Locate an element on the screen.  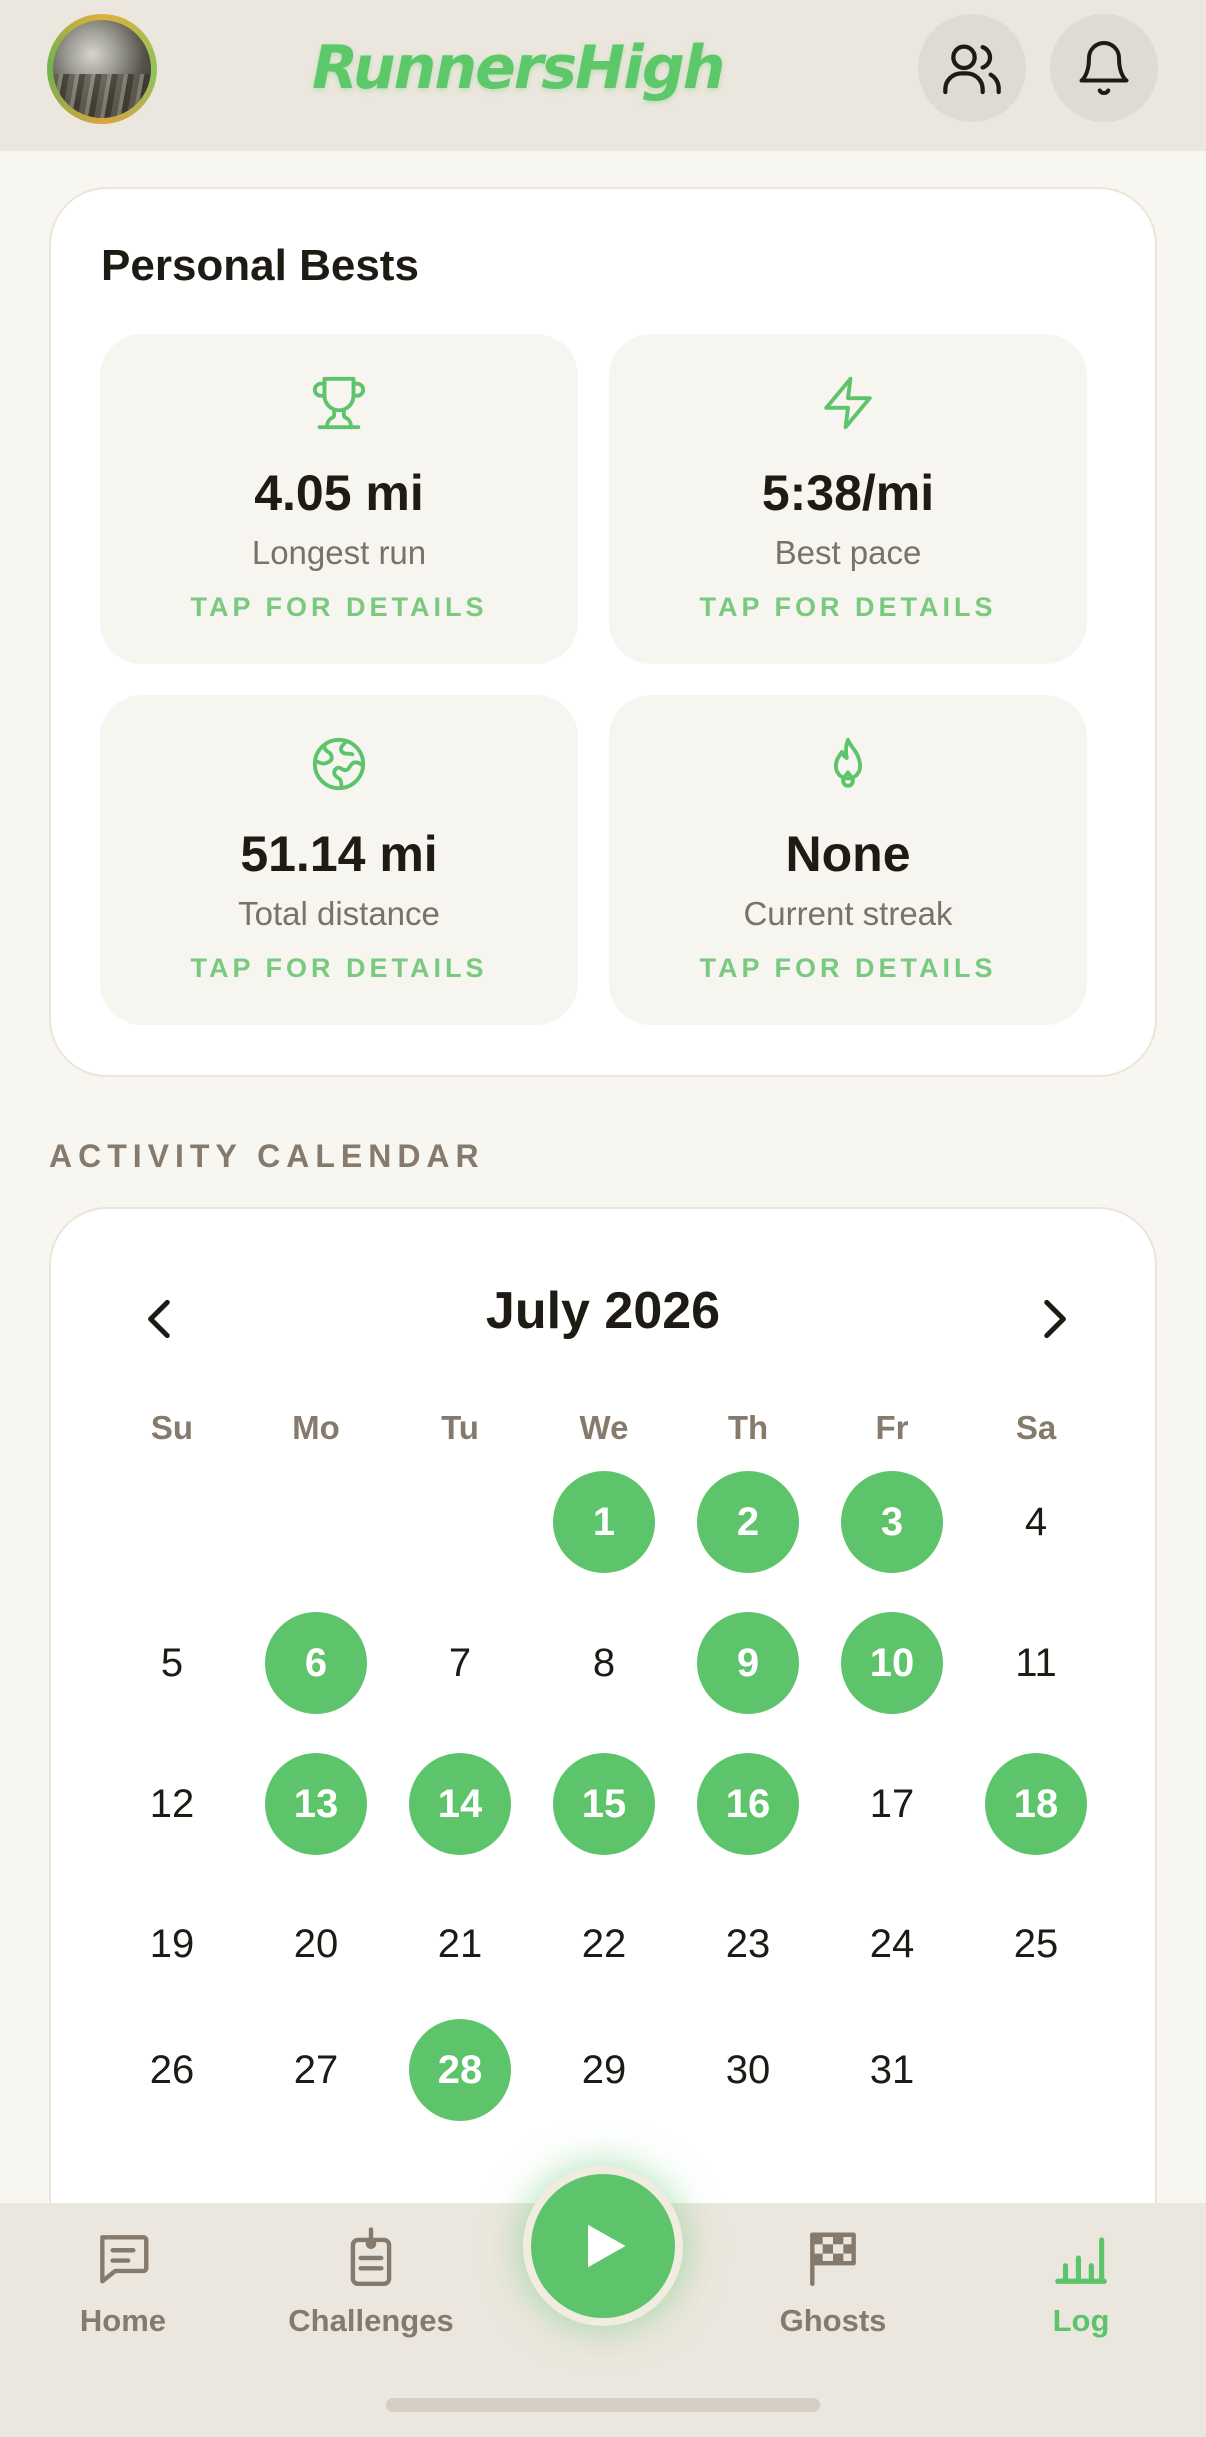
stat-value: 4.05 mi is located at coordinates (339, 493).